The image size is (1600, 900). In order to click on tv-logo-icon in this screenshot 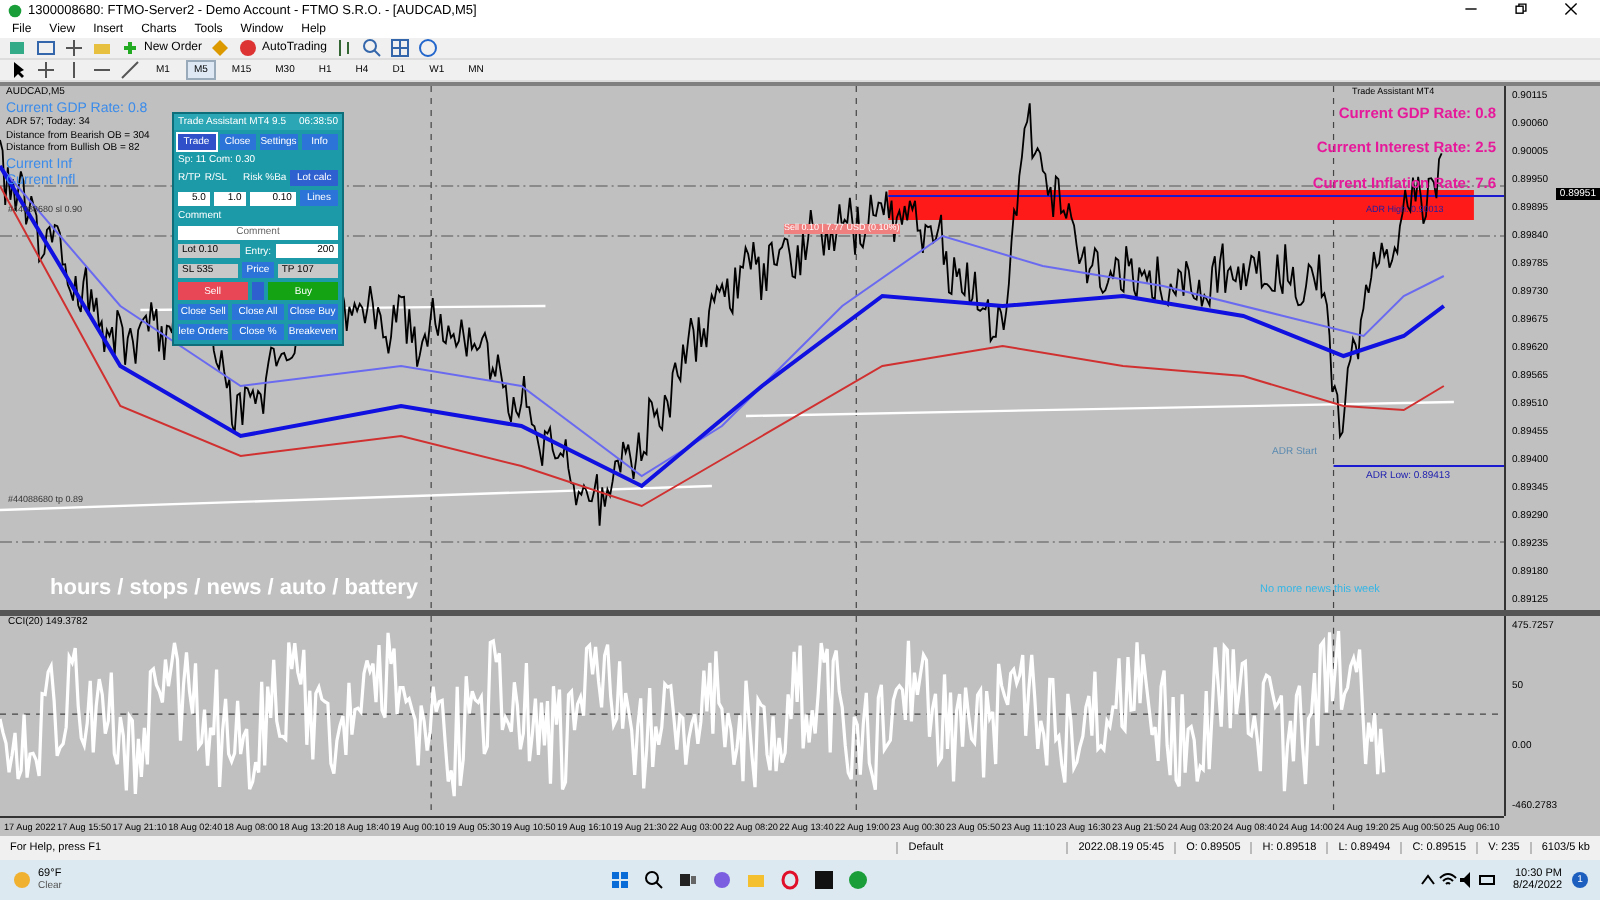, I will do `click(824, 880)`.